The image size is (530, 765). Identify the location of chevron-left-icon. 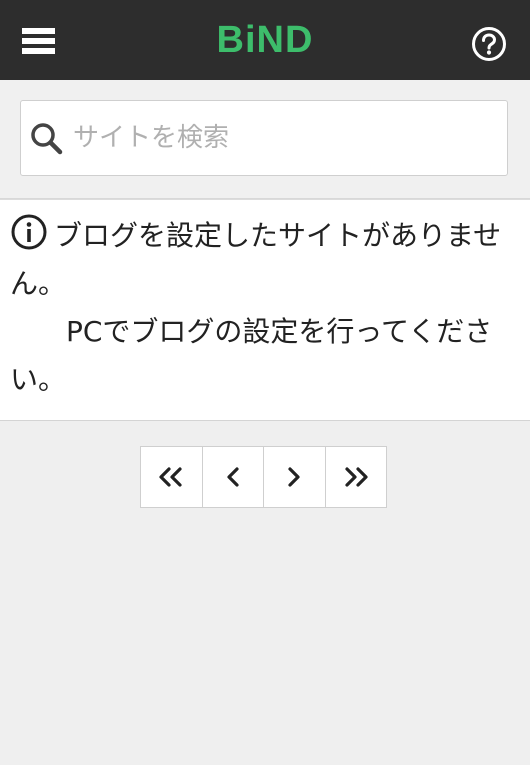
(233, 477).